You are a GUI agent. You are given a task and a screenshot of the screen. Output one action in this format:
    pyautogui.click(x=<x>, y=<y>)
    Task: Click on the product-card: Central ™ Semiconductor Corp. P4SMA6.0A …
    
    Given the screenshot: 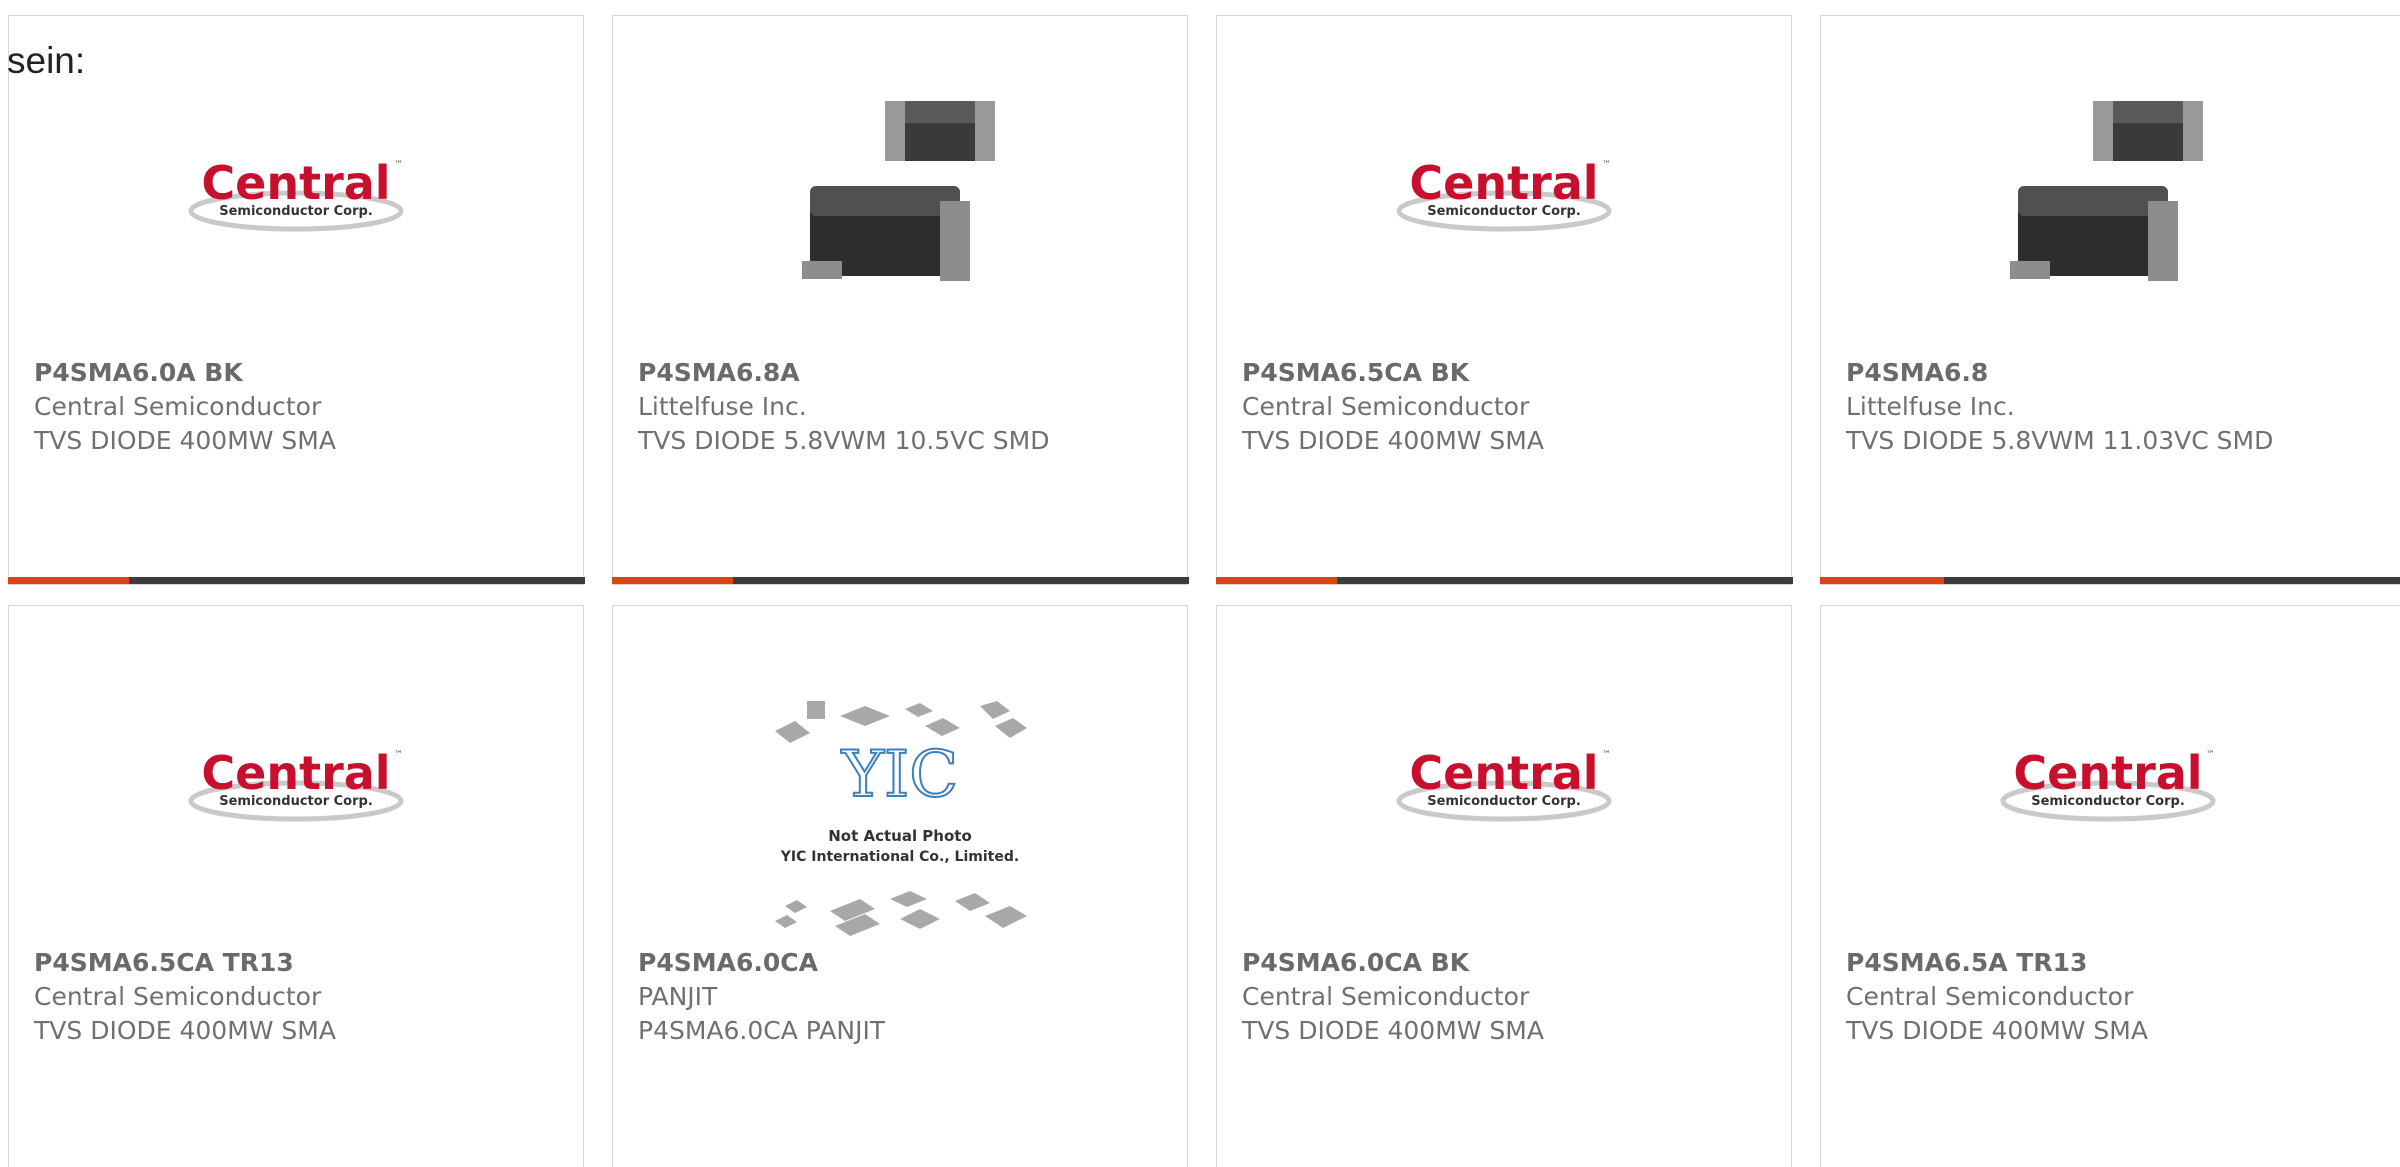 What is the action you would take?
    pyautogui.click(x=296, y=300)
    